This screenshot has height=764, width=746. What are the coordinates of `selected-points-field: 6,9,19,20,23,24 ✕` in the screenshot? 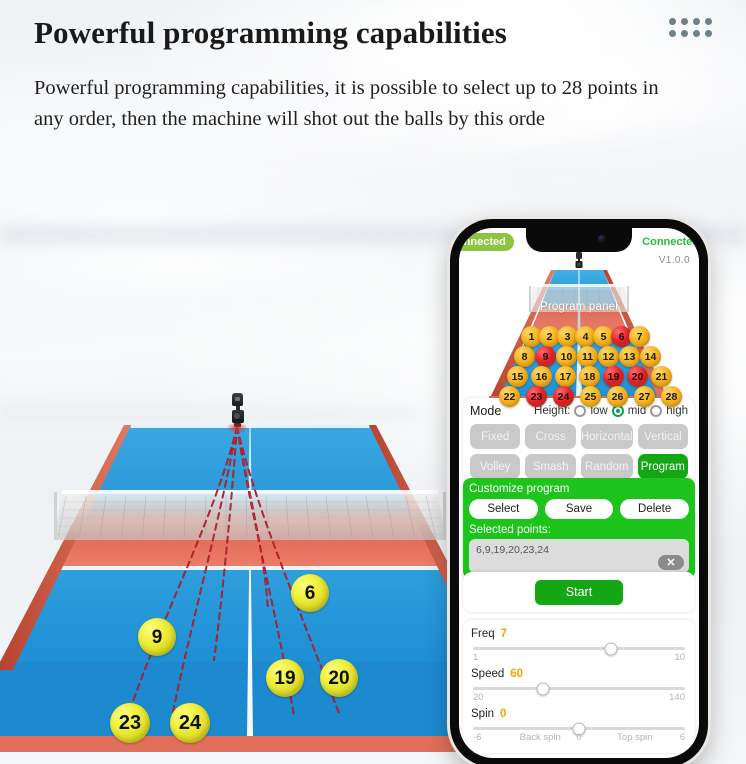 It's located at (579, 556).